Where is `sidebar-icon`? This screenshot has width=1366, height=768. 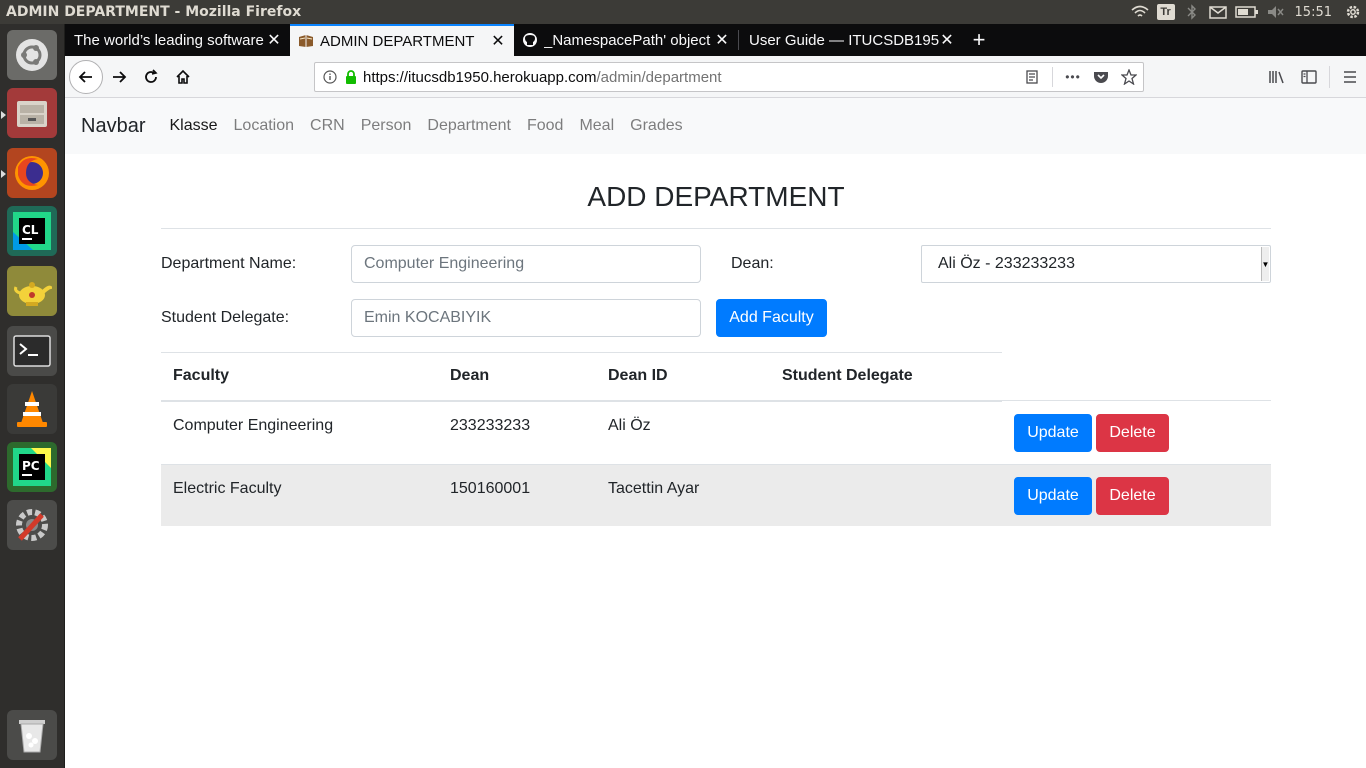
sidebar-icon is located at coordinates (1309, 77).